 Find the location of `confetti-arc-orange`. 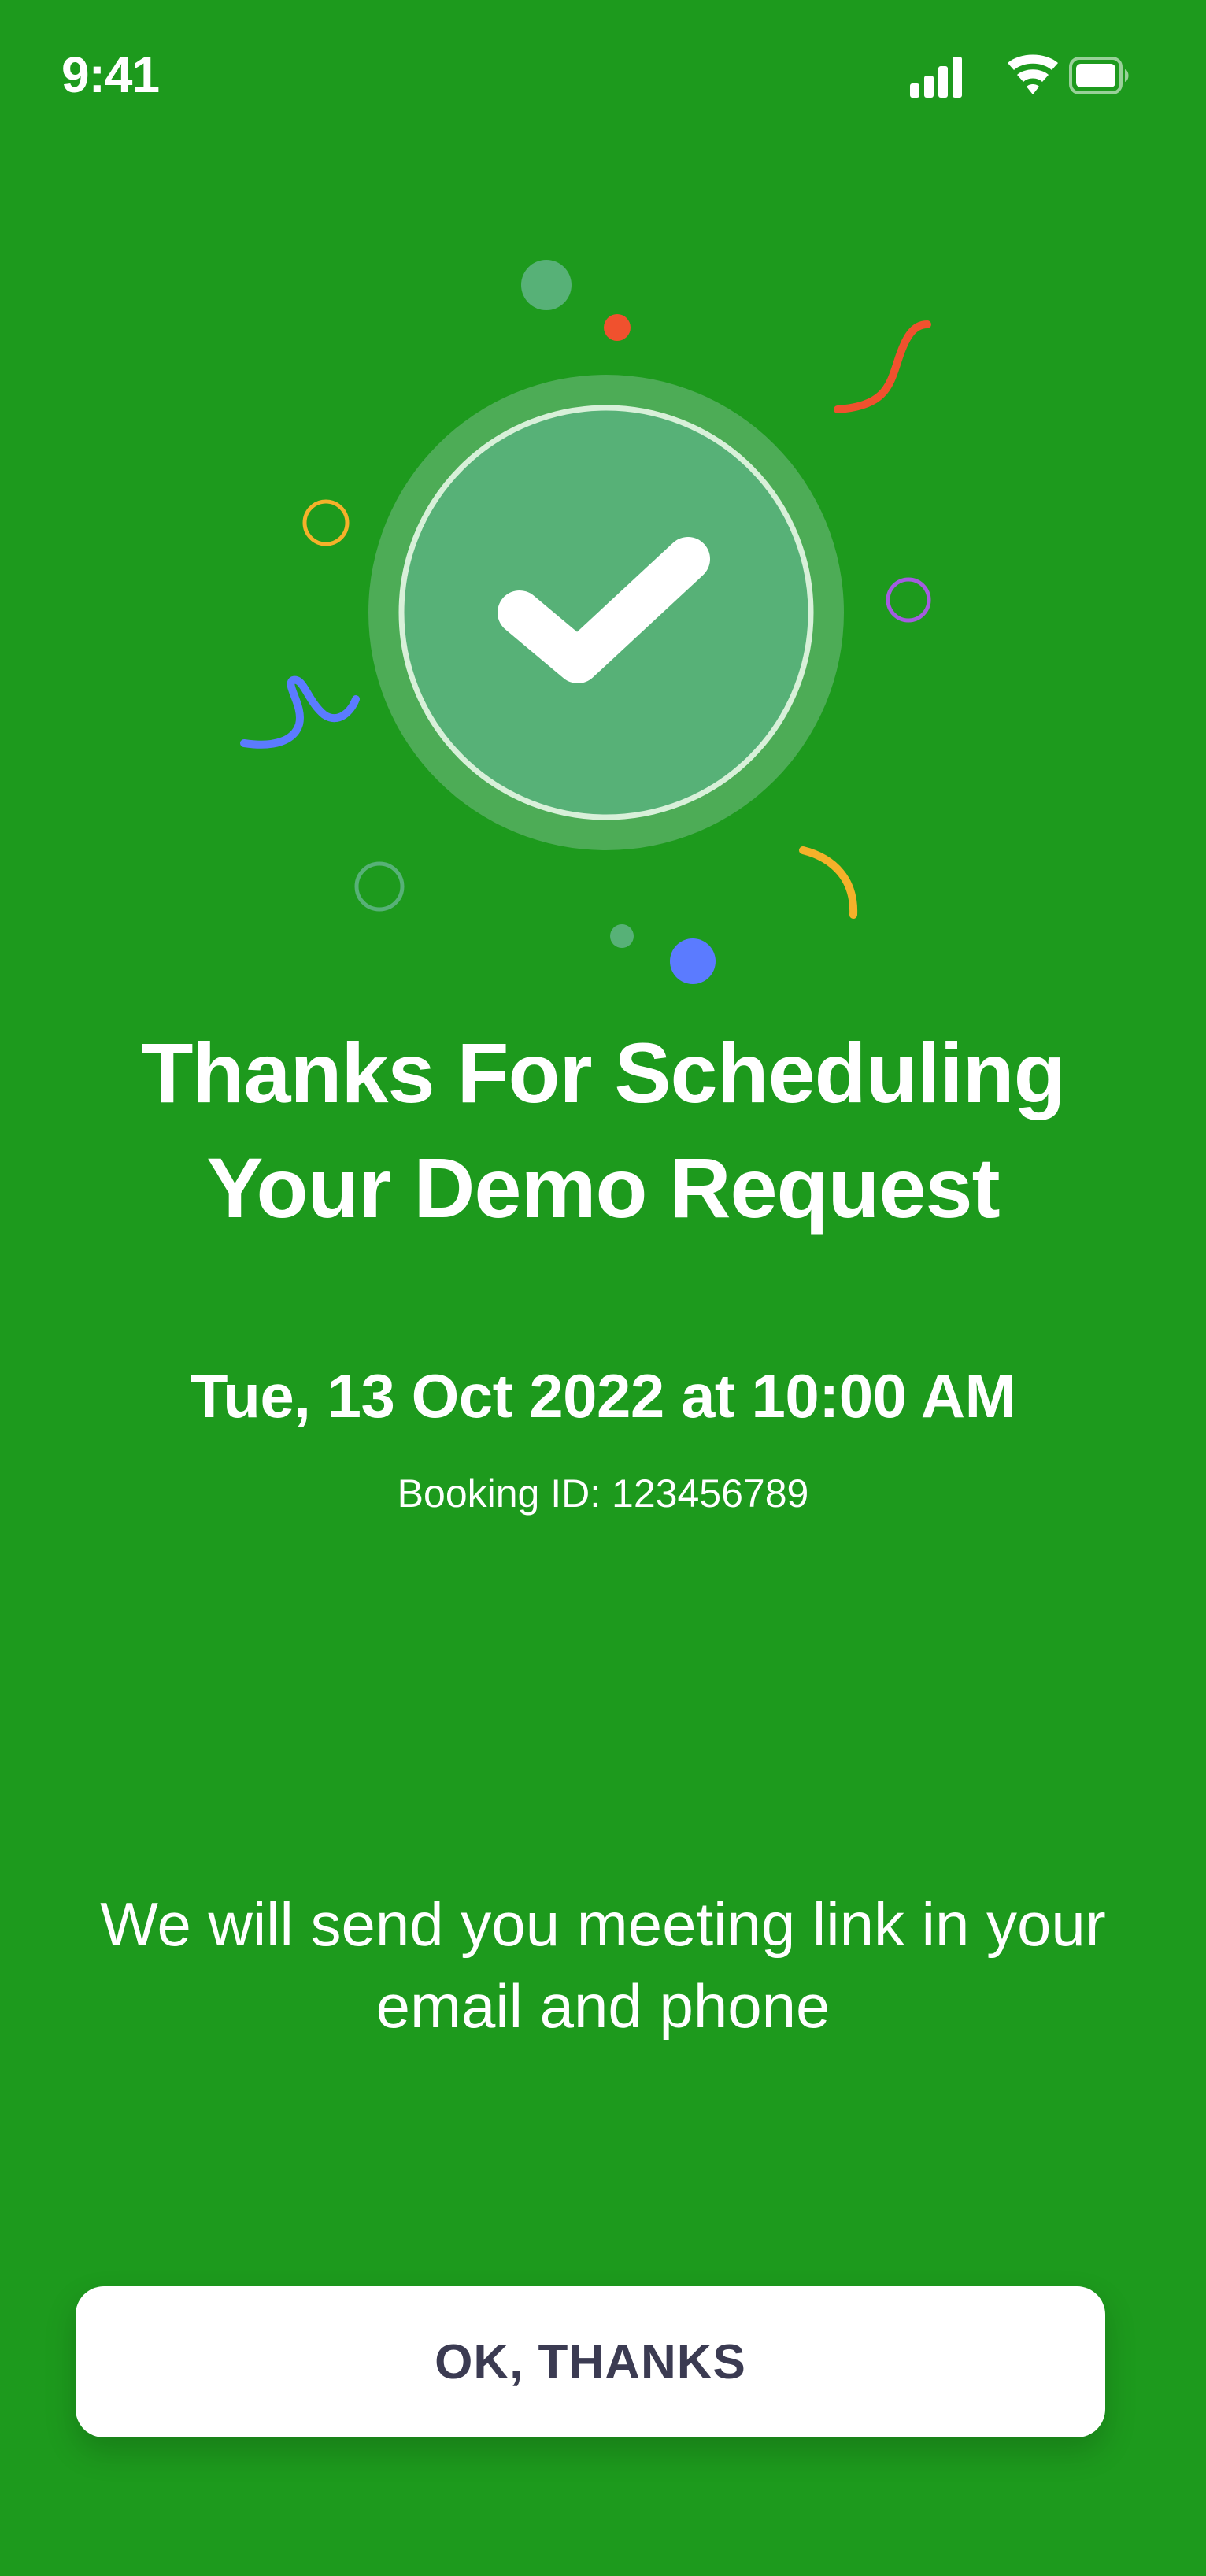

confetti-arc-orange is located at coordinates (828, 882).